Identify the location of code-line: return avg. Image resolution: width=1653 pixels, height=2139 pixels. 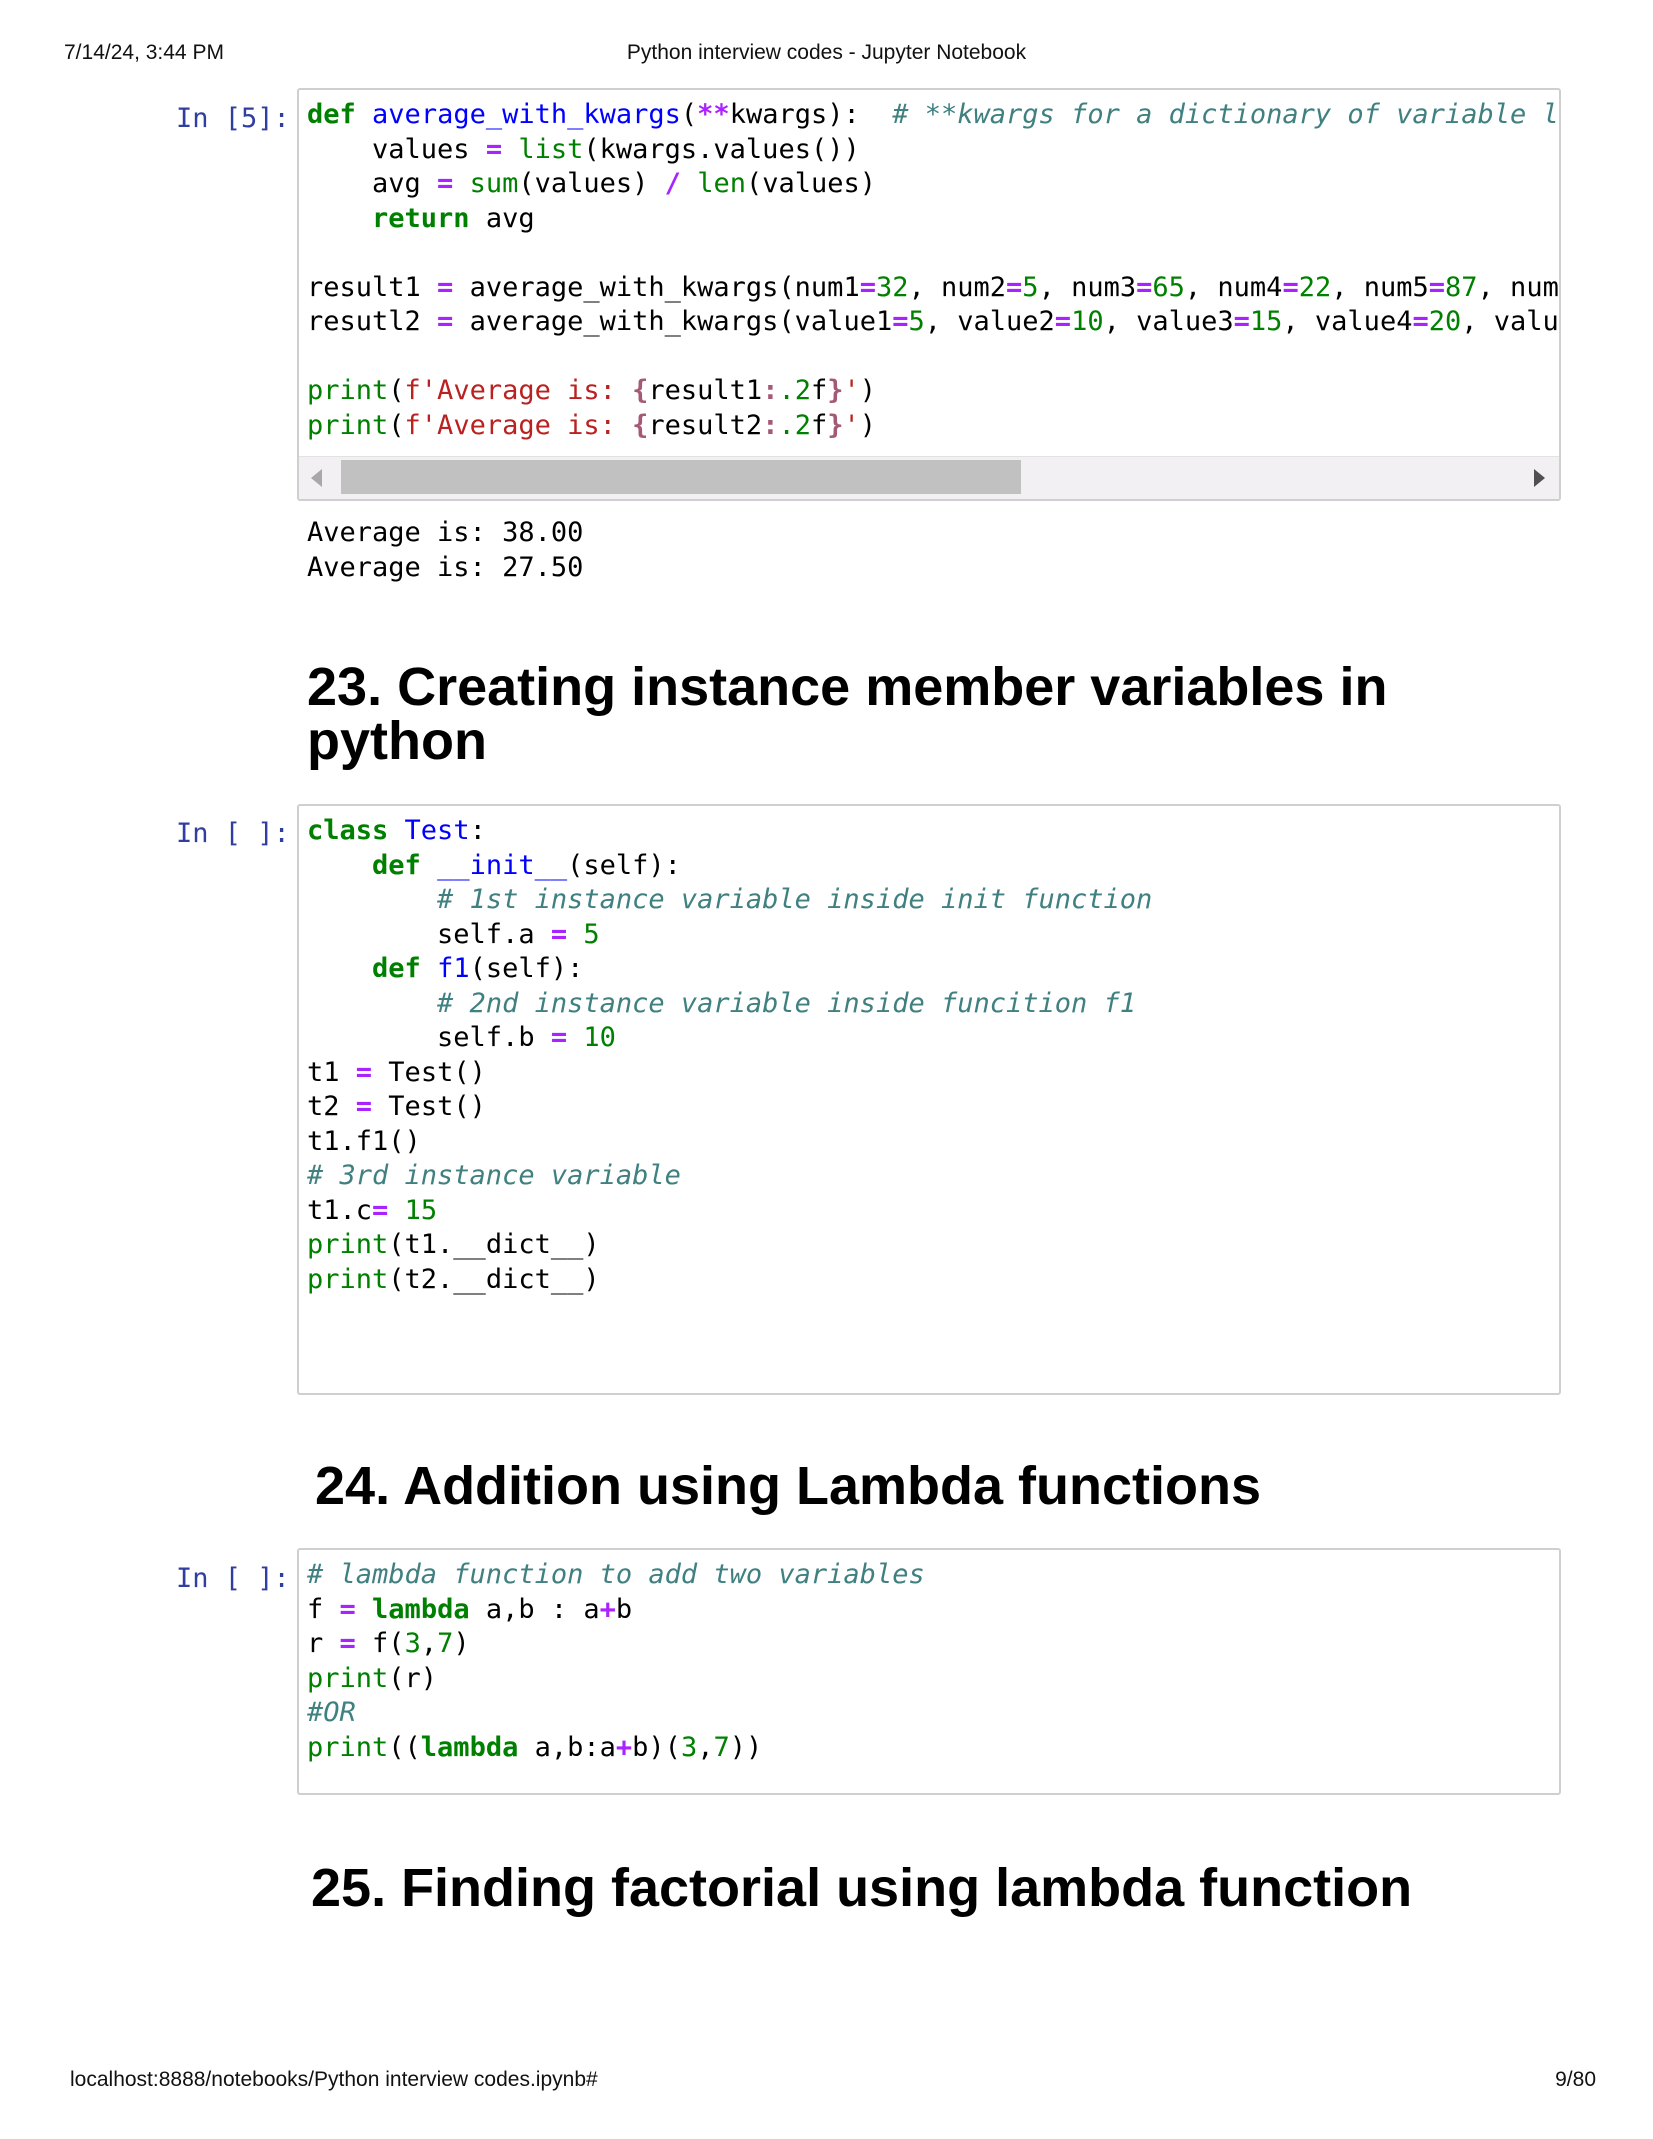
(453, 218).